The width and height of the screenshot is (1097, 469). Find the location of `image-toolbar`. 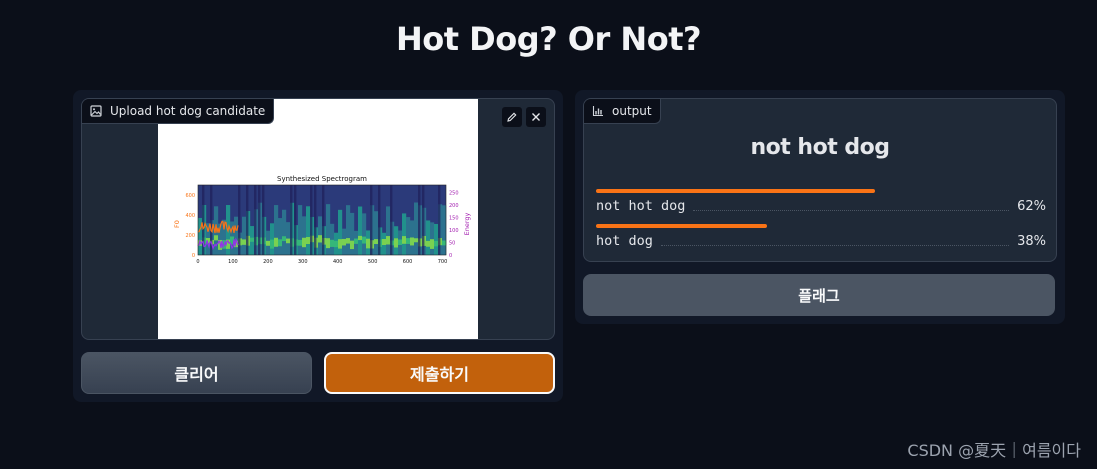

image-toolbar is located at coordinates (524, 117).